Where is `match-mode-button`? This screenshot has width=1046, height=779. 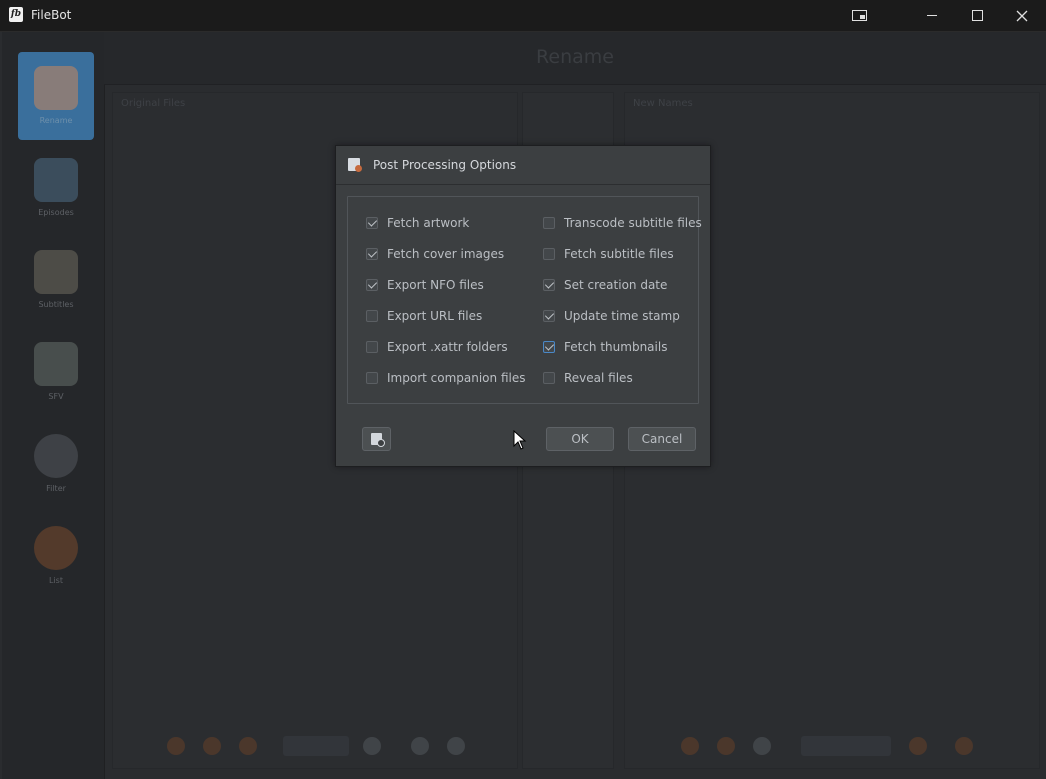
match-mode-button is located at coordinates (846, 746).